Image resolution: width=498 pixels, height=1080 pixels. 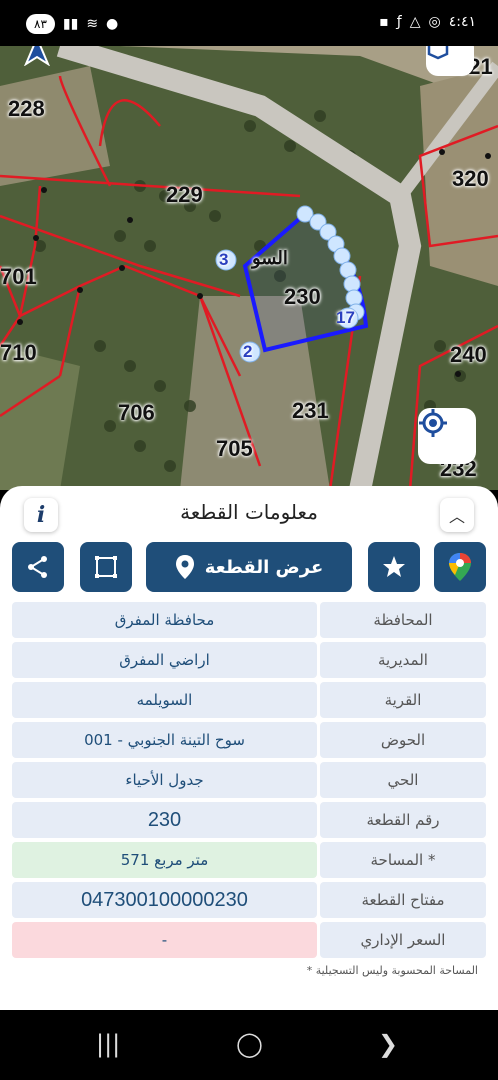 I want to click on table-row: - السعر الإداري, so click(x=249, y=940).